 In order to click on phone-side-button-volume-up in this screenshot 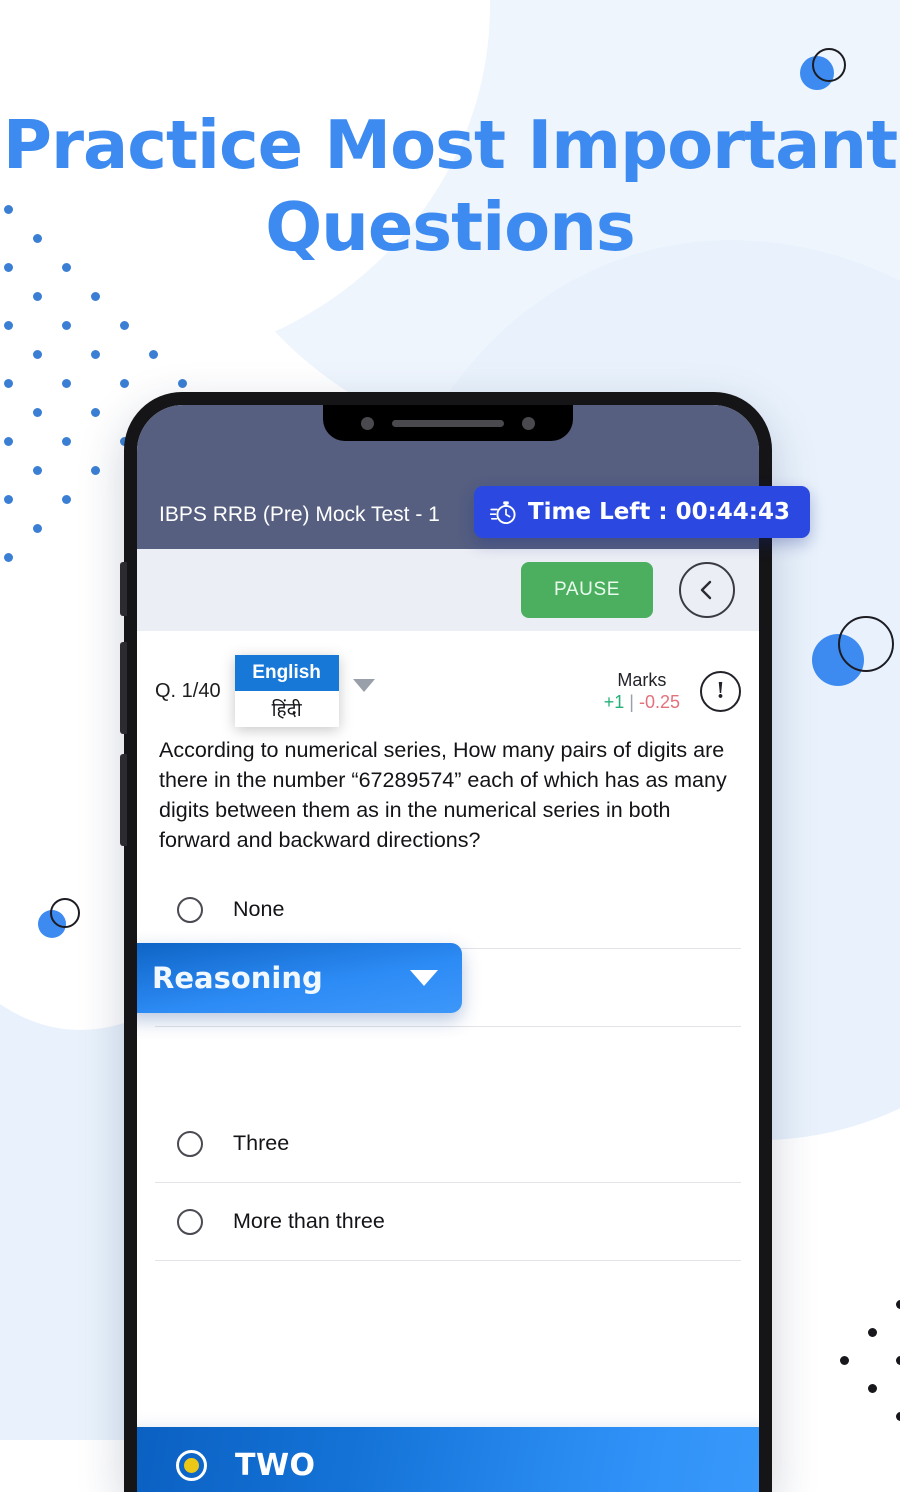, I will do `click(123, 688)`.